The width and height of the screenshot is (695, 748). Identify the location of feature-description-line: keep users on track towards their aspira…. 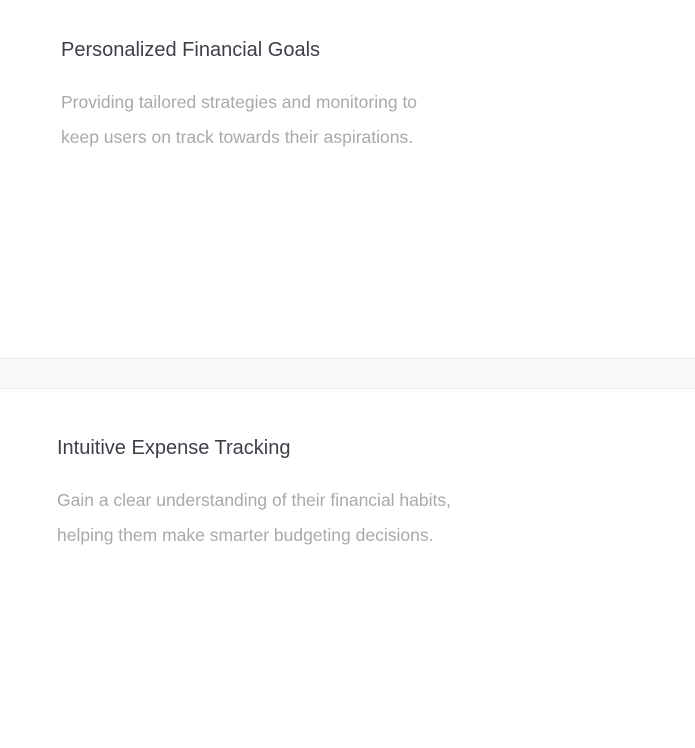
(237, 137).